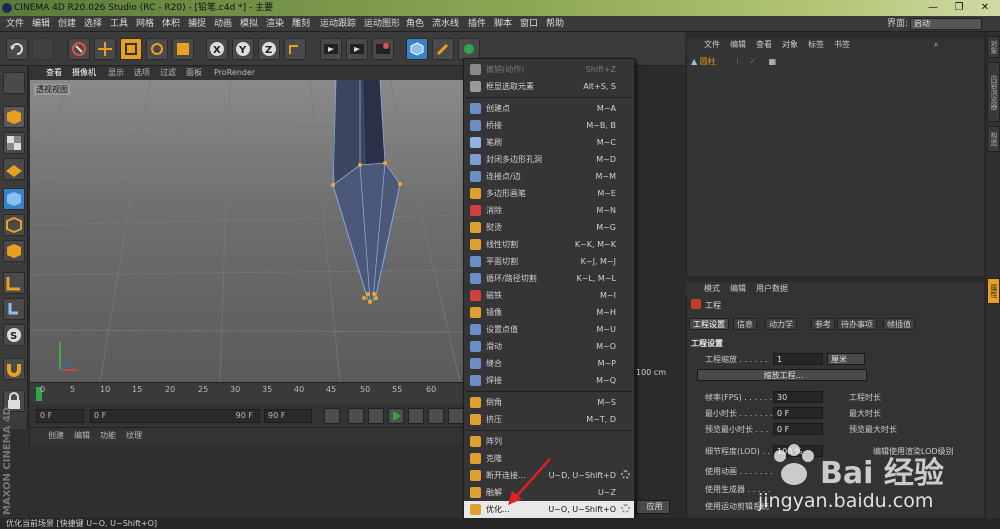 The width and height of the screenshot is (1000, 529). Describe the element at coordinates (709, 324) in the screenshot. I see `tab-project-settings: 工程设置` at that location.